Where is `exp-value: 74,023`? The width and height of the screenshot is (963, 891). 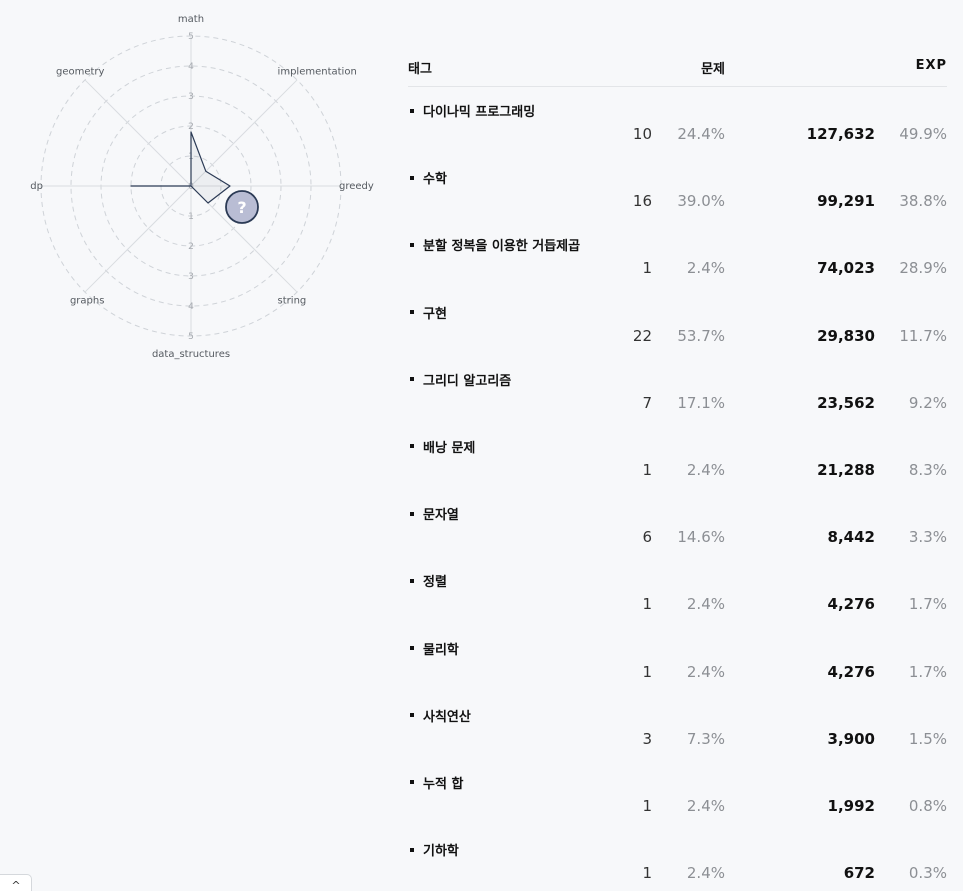 exp-value: 74,023 is located at coordinates (846, 268).